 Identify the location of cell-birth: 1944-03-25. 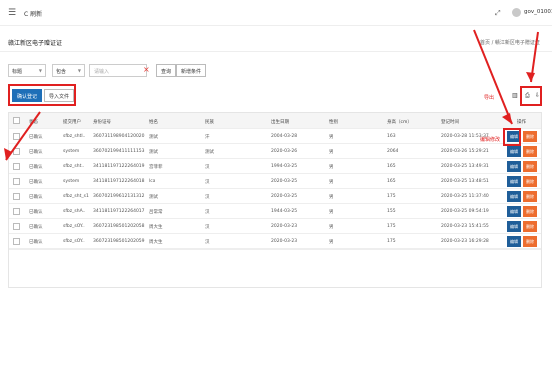
(284, 211).